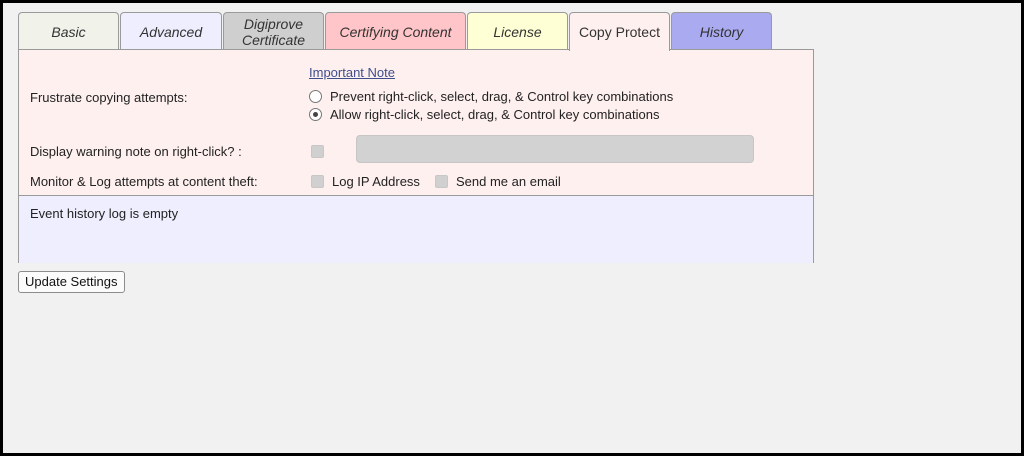 The width and height of the screenshot is (1024, 456). I want to click on history-log-area: Event history log is empty, so click(416, 229).